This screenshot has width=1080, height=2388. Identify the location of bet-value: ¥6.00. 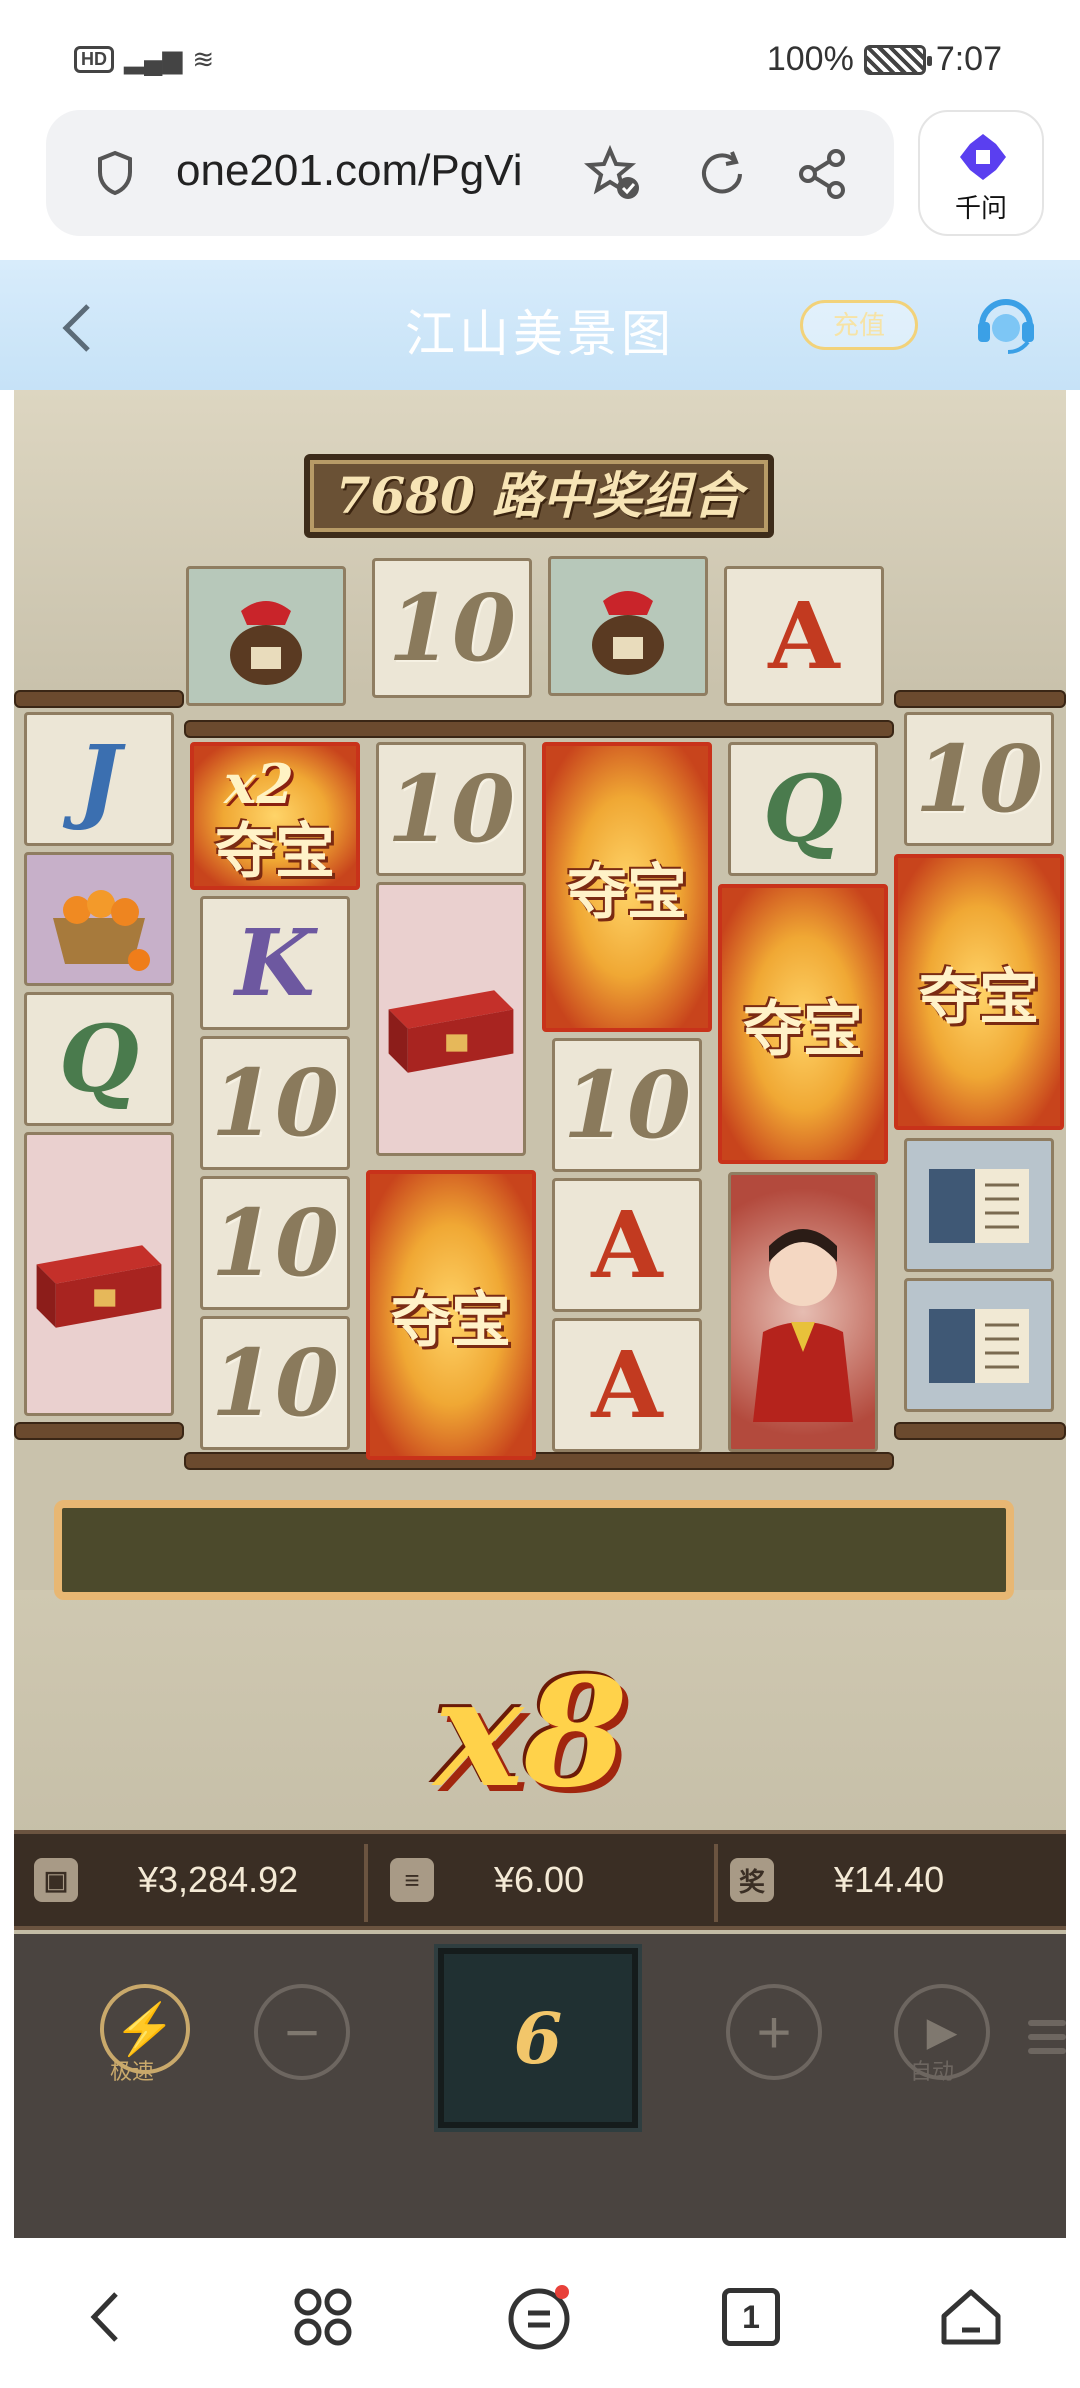
(539, 1879).